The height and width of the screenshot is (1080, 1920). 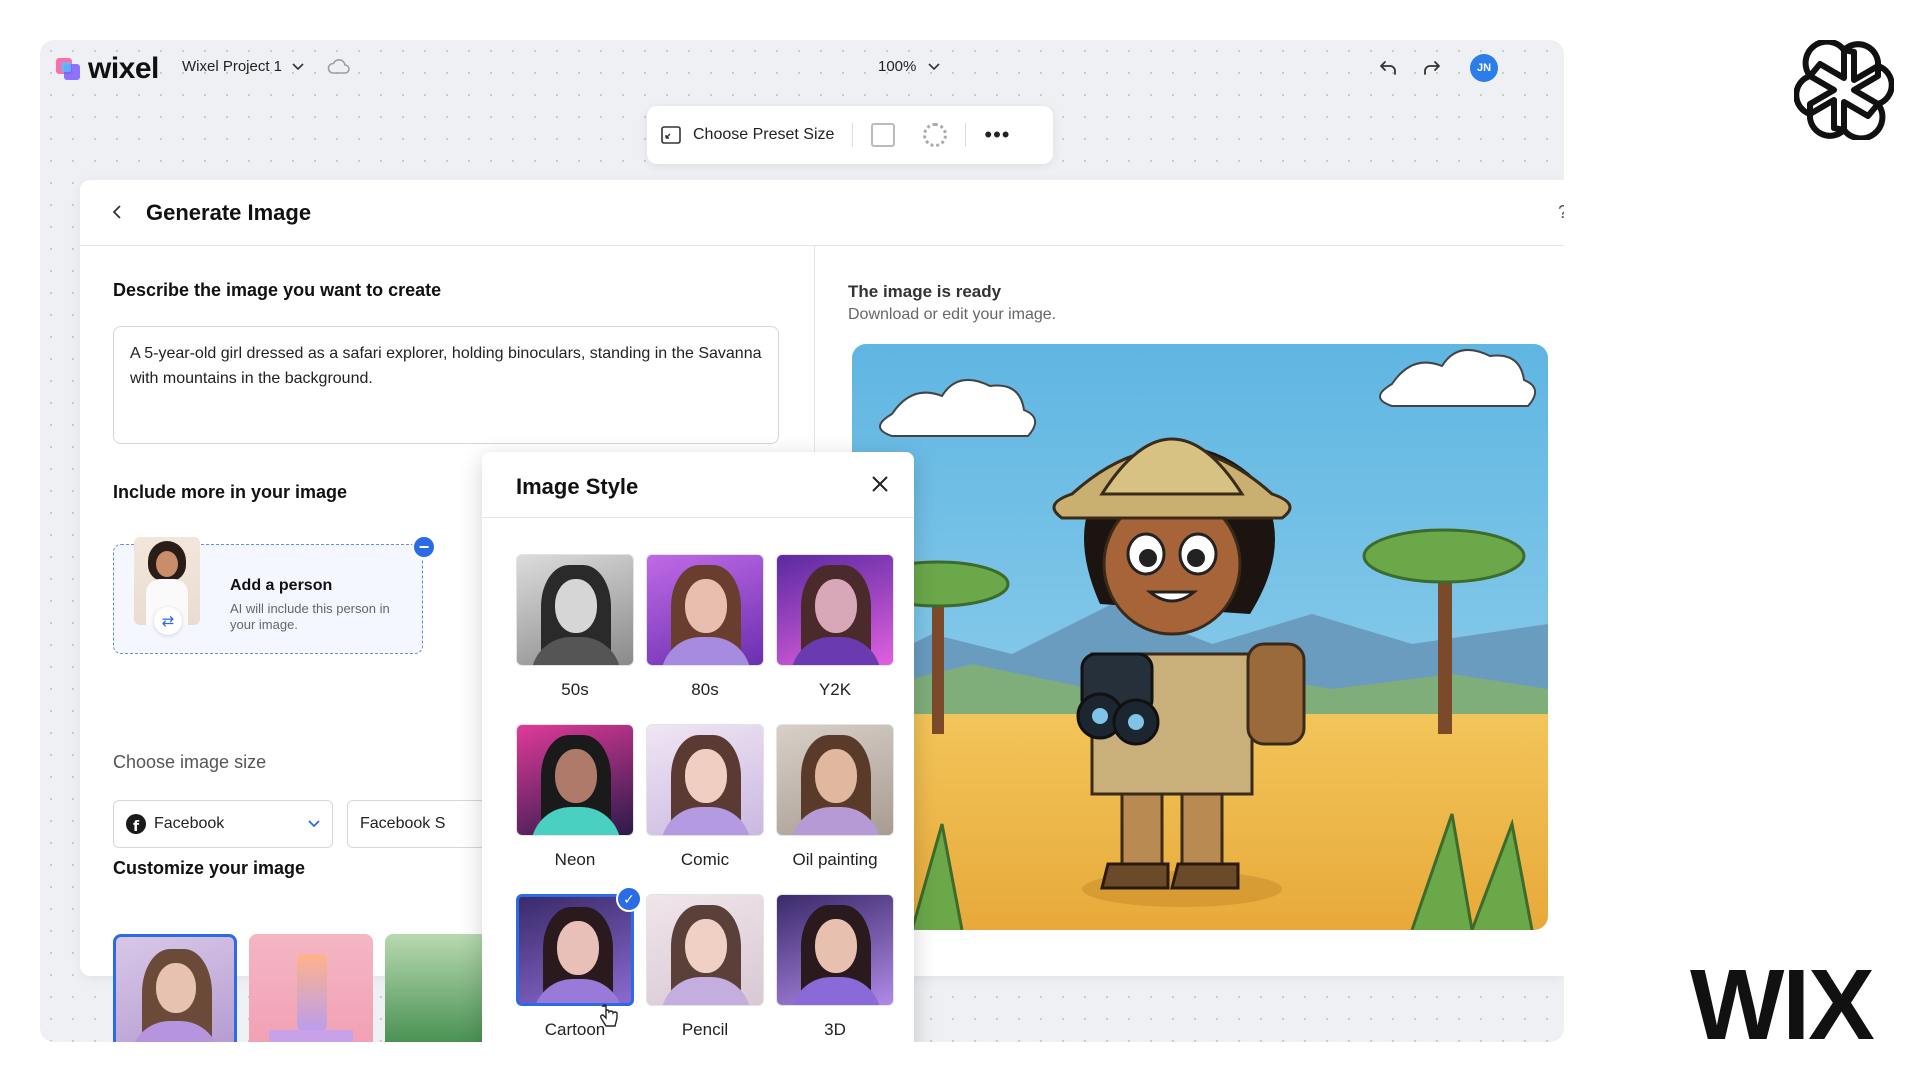 I want to click on platform-select-value: Facebook, so click(x=189, y=823).